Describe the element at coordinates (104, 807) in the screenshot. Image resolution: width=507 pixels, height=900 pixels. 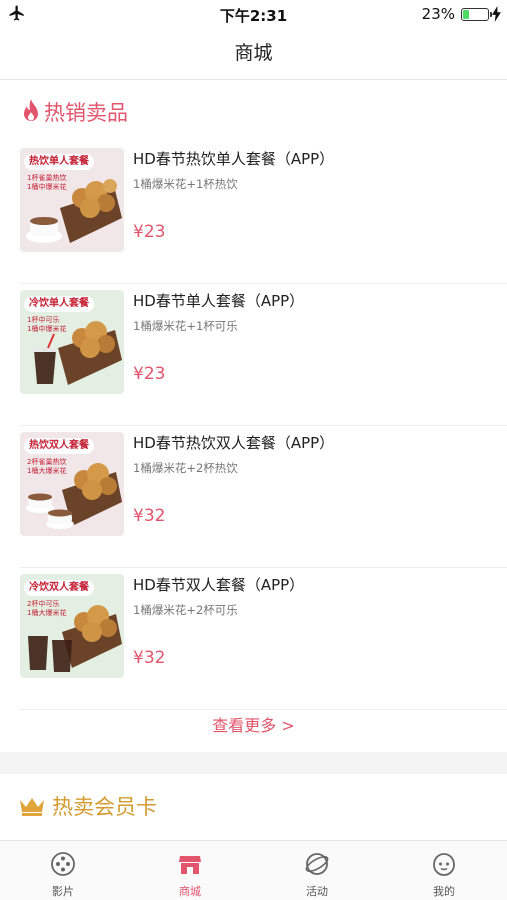
I see `section-title: 热卖会员卡` at that location.